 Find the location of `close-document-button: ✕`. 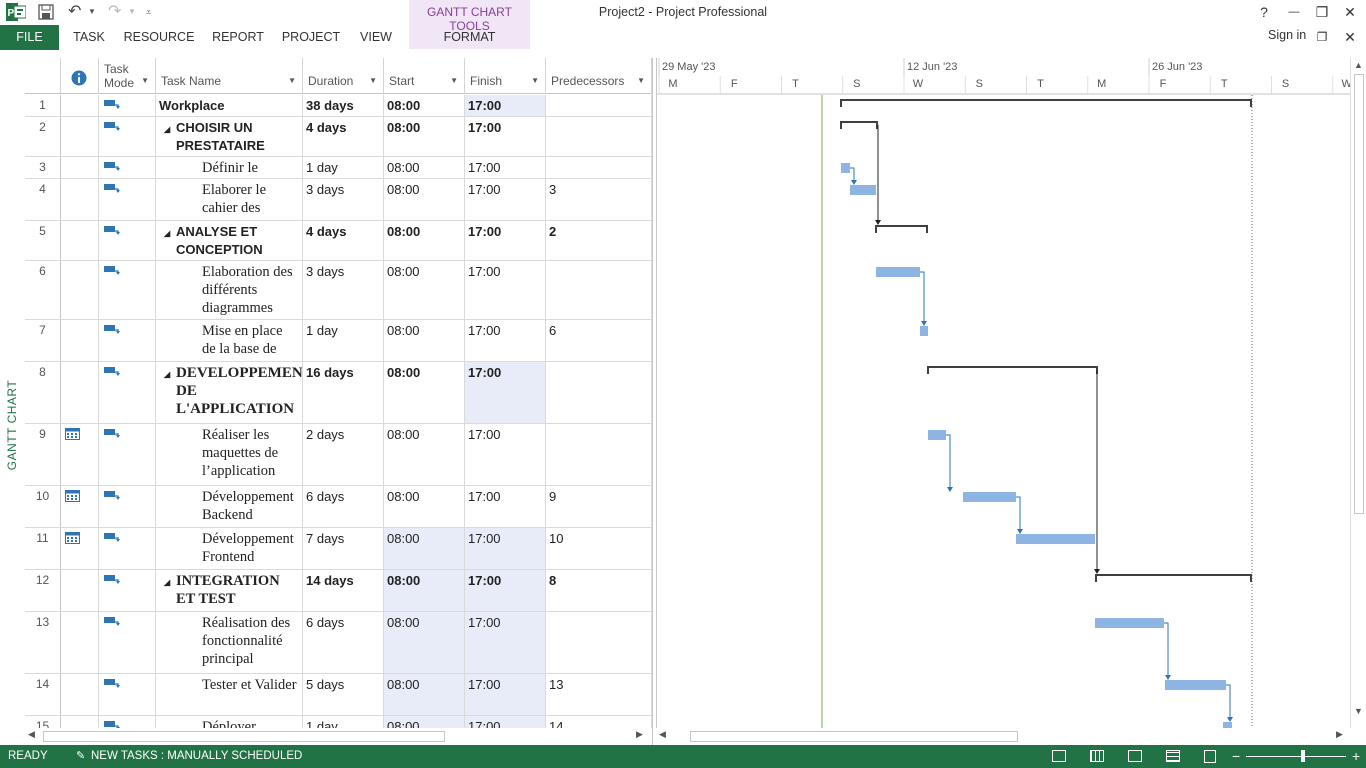

close-document-button: ✕ is located at coordinates (1350, 37).